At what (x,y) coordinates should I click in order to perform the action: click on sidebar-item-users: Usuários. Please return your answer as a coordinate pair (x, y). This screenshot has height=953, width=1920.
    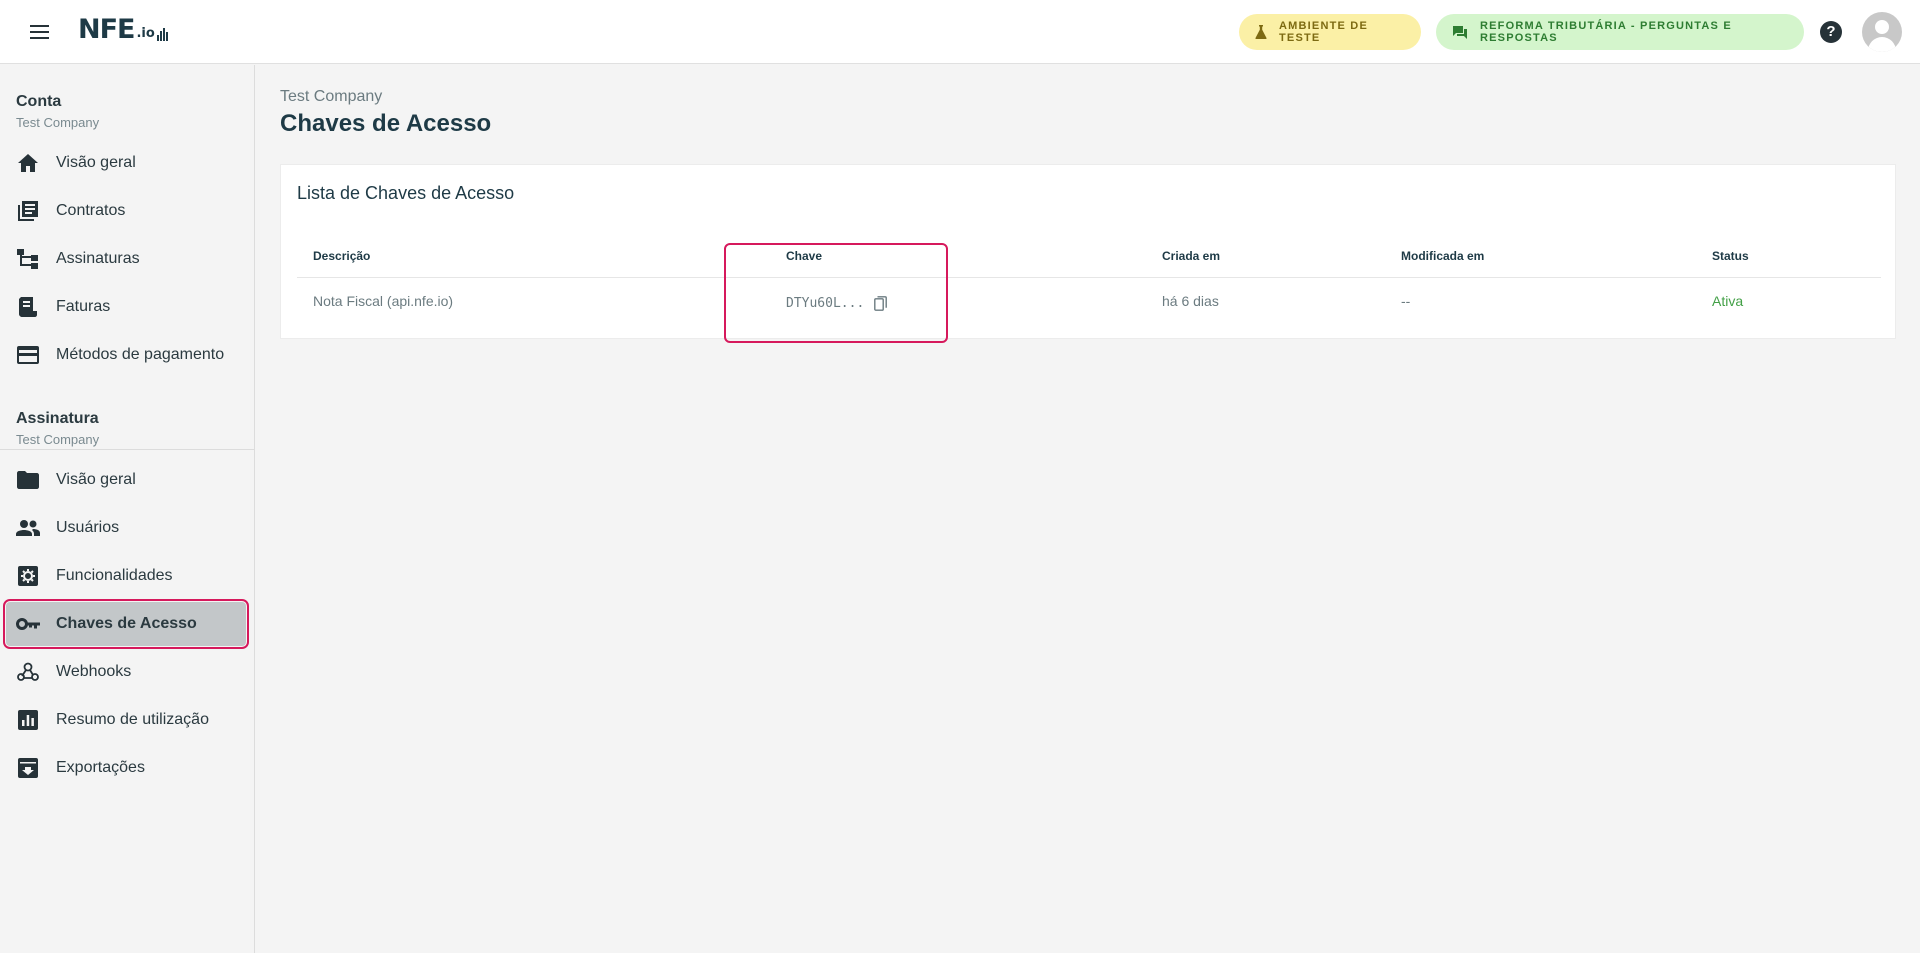
    Looking at the image, I should click on (126, 528).